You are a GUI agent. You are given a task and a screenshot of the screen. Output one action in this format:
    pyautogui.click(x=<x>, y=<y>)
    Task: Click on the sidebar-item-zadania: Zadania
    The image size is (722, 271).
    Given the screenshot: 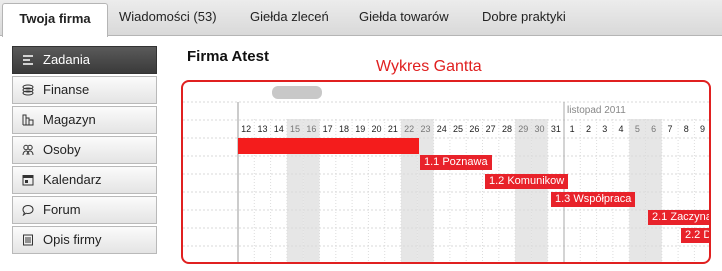 What is the action you would take?
    pyautogui.click(x=84, y=60)
    